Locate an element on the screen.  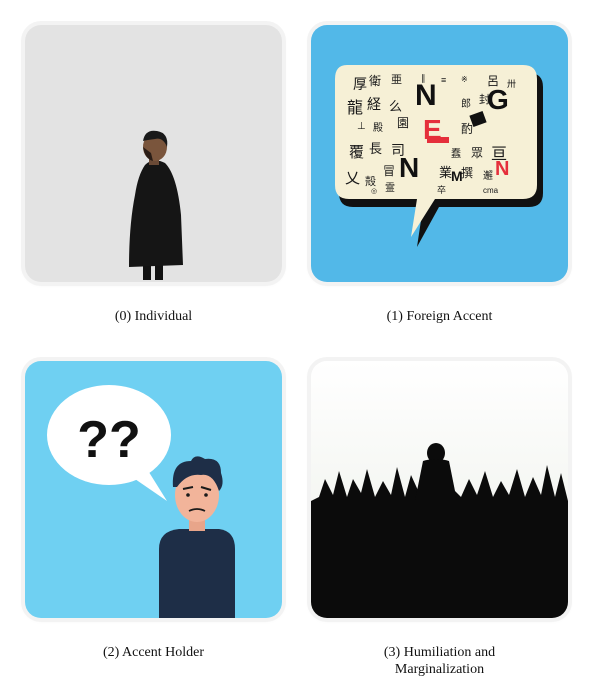
svg-text: 衛 is located at coordinates (375, 81).